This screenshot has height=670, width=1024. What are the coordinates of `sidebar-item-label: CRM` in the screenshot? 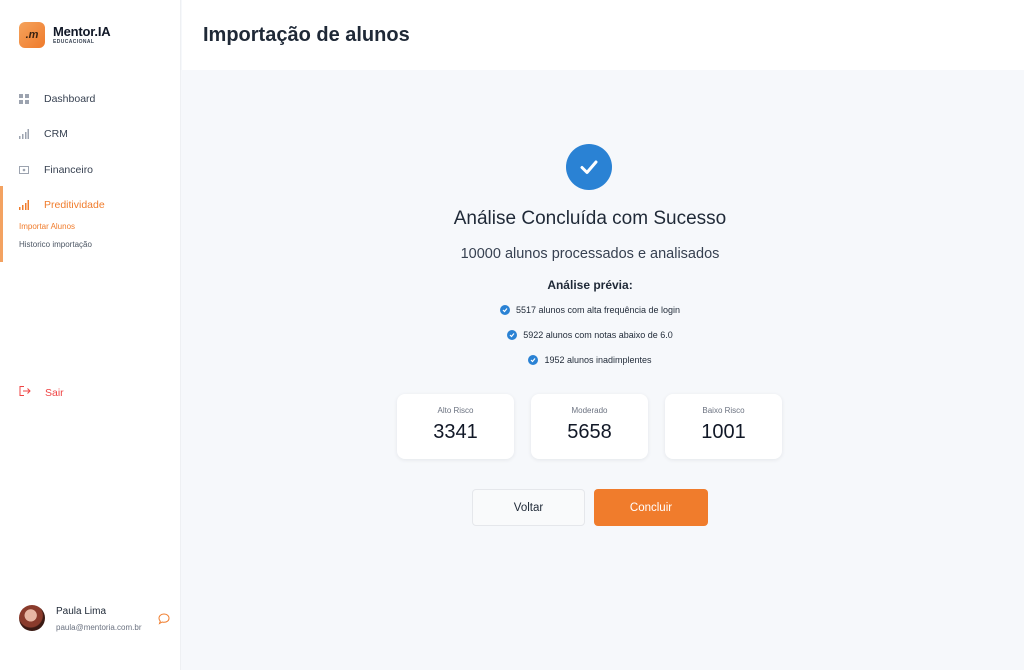 It's located at (56, 134).